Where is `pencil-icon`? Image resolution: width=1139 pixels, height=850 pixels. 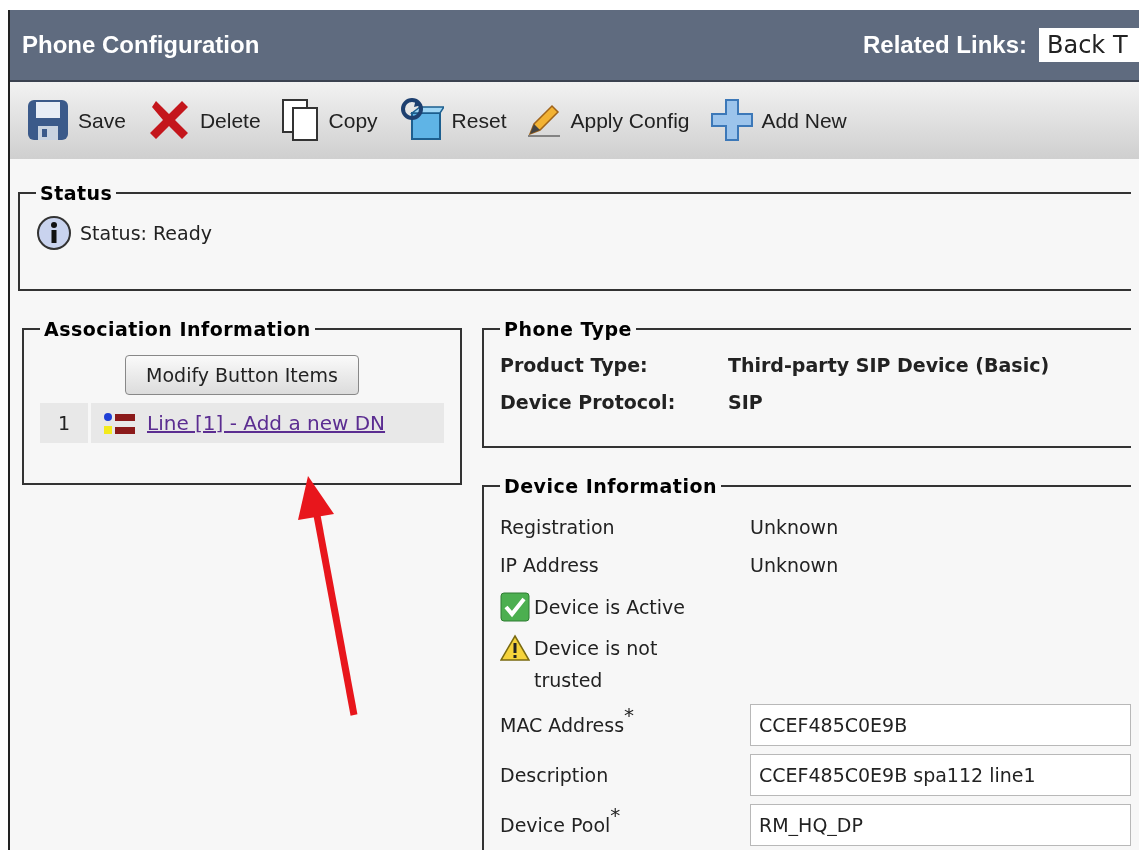 pencil-icon is located at coordinates (544, 120).